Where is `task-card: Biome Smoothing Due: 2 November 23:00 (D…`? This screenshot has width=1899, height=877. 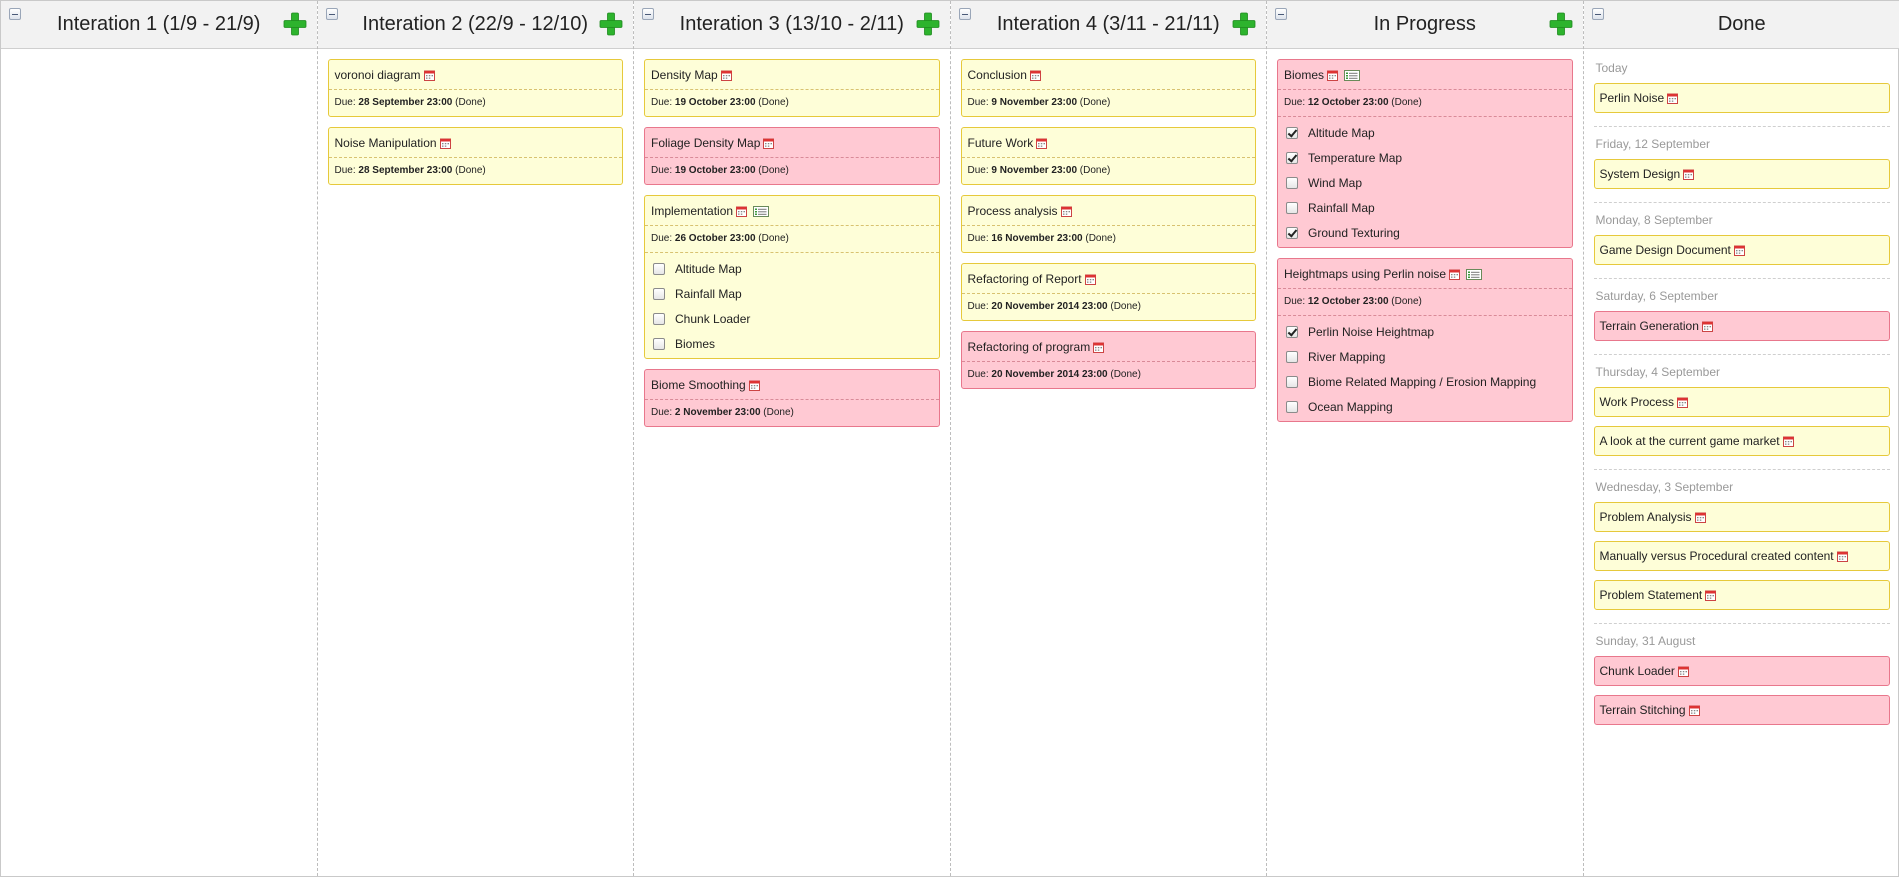 task-card: Biome Smoothing Due: 2 November 23:00 (D… is located at coordinates (792, 398).